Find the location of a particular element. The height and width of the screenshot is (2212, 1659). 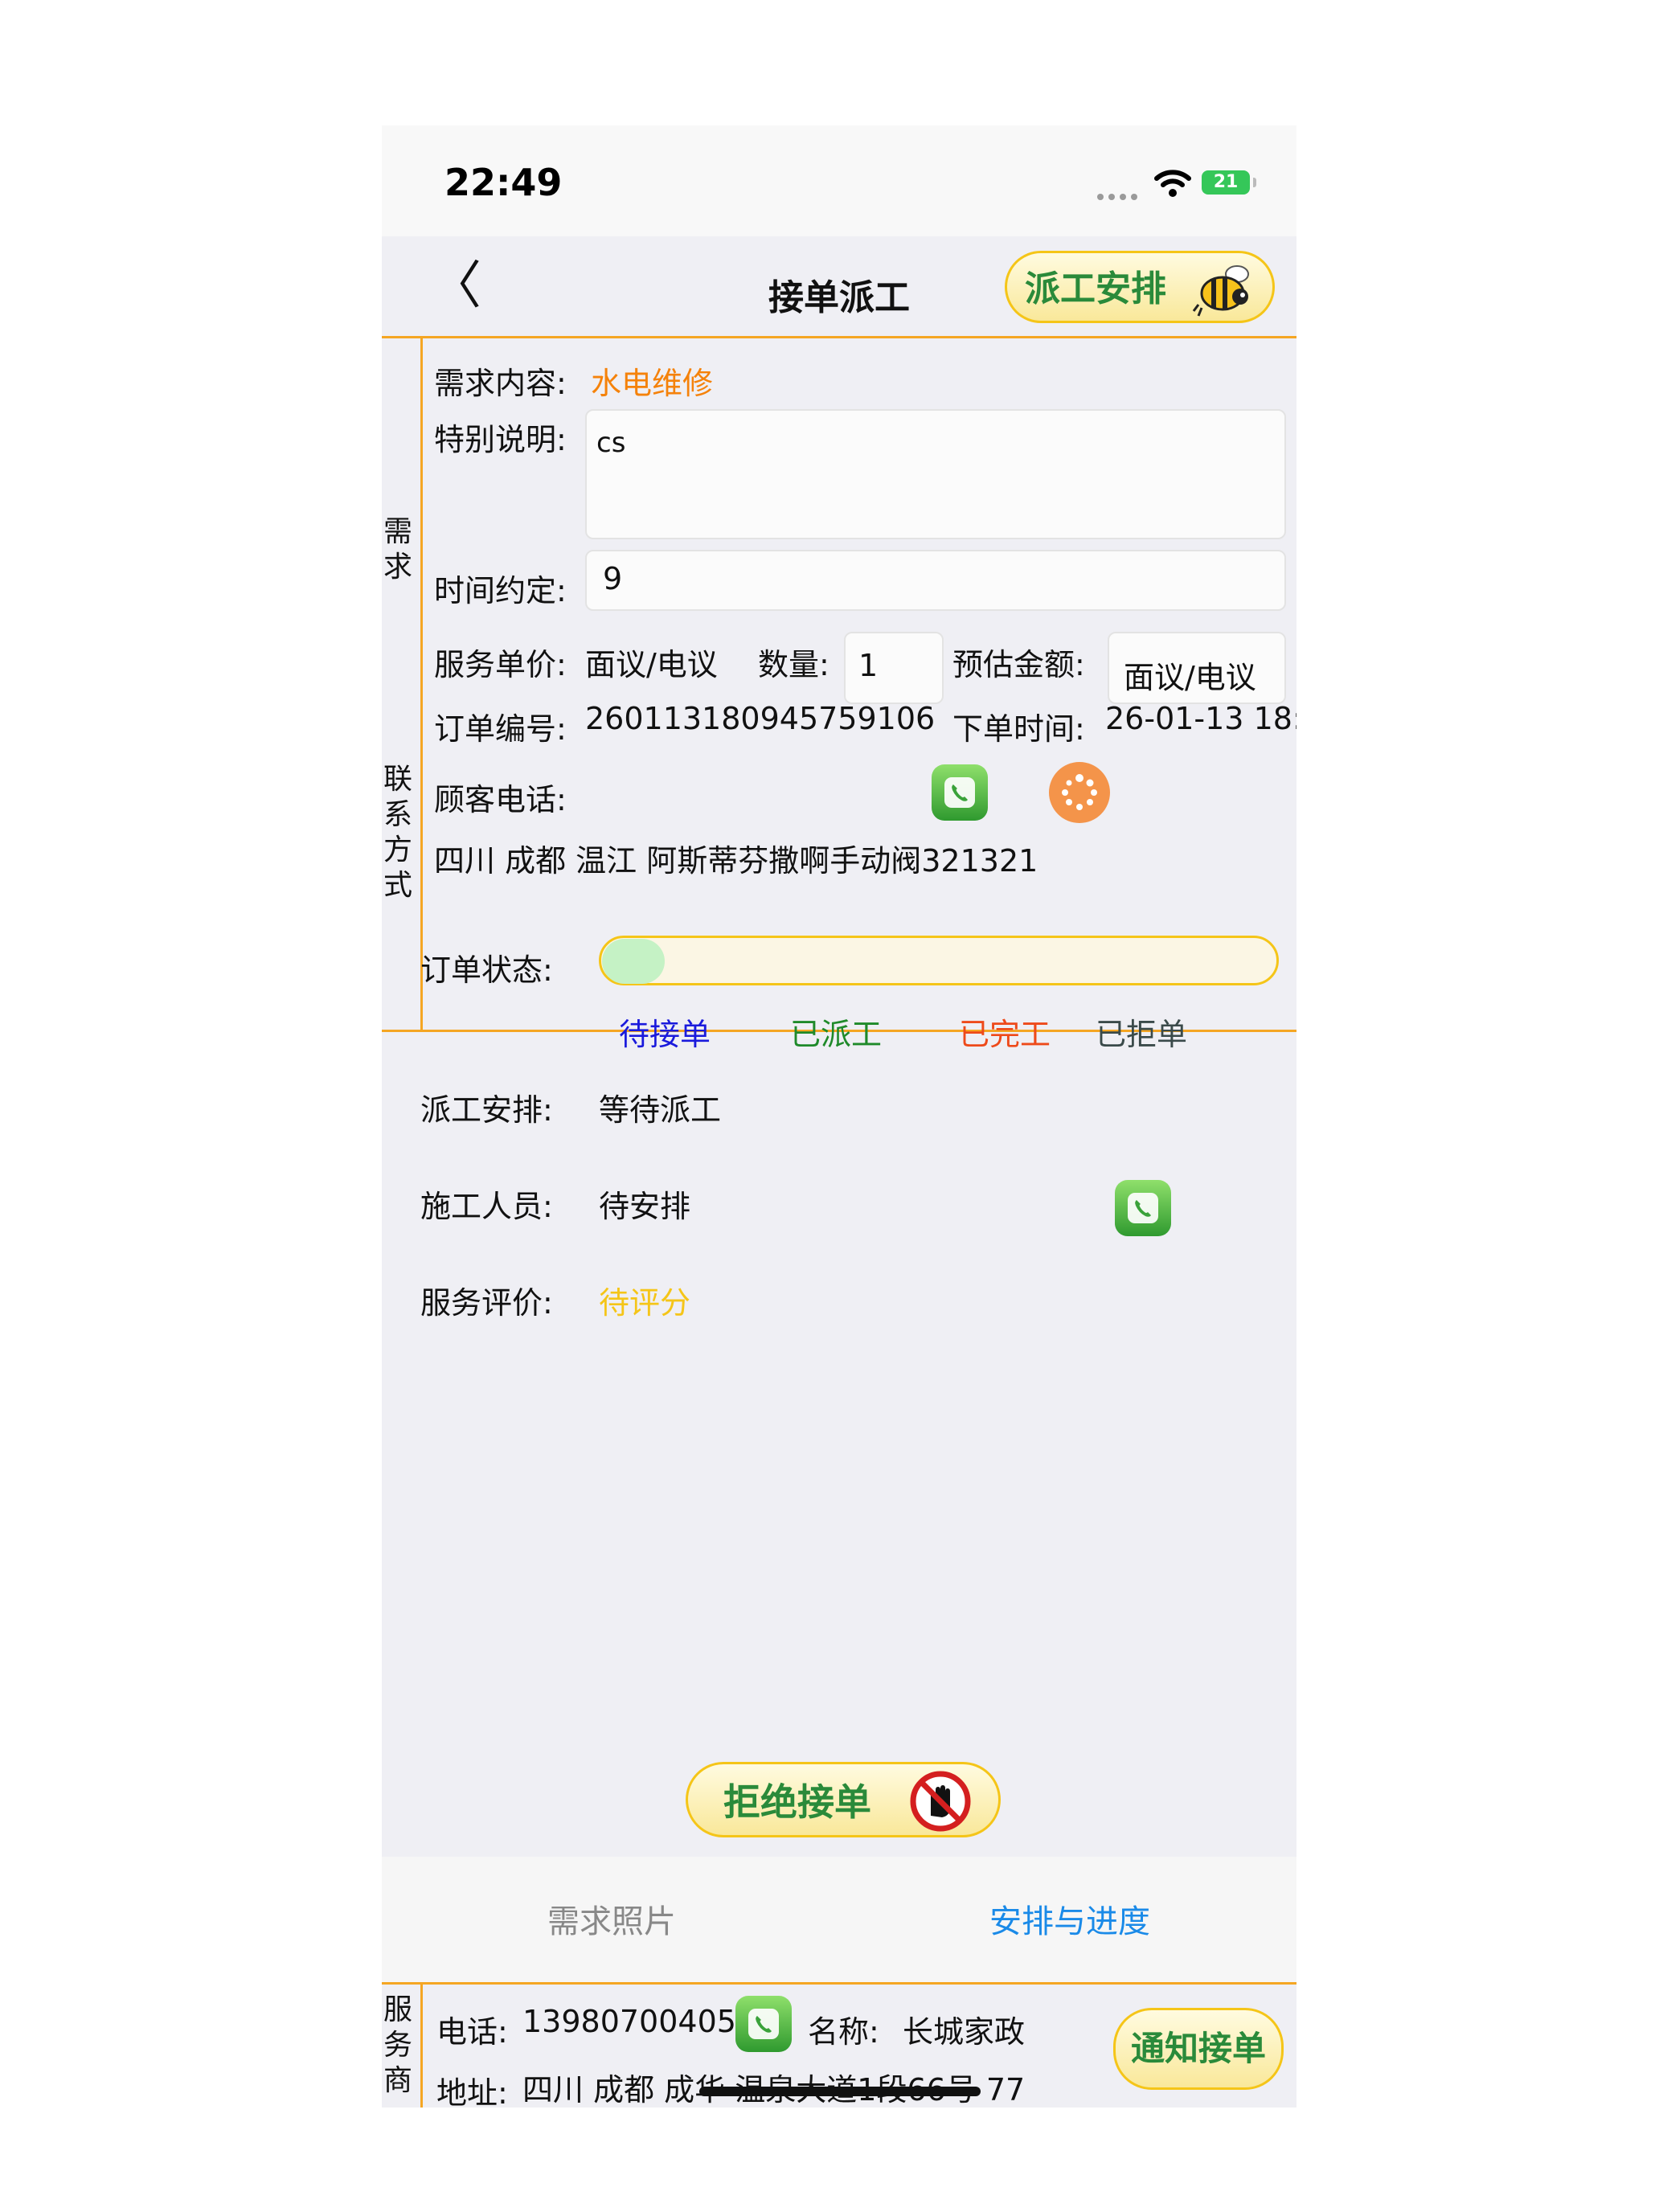

section-contact-label: 联系方式 is located at coordinates (397, 832).